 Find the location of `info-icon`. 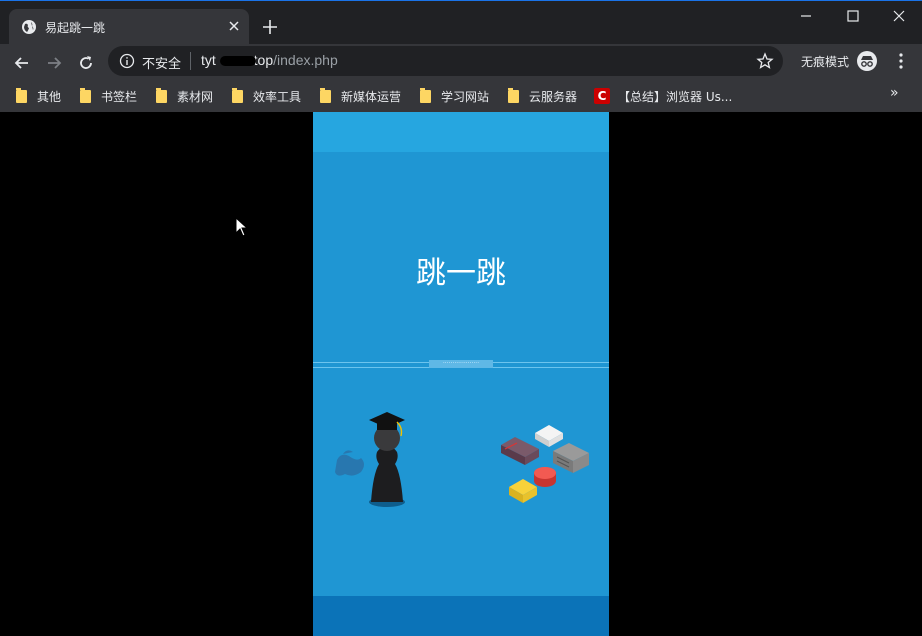

info-icon is located at coordinates (127, 61).